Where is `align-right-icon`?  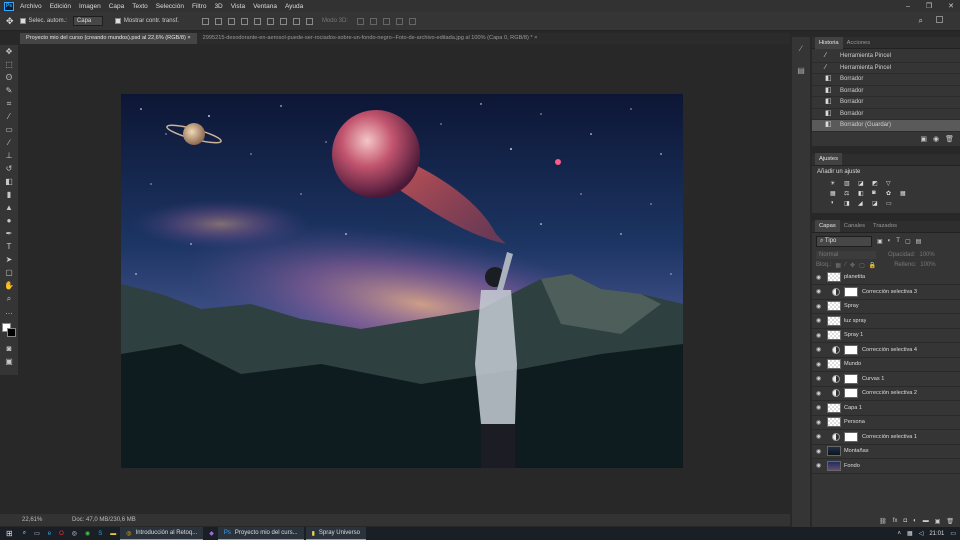
align-right-icon is located at coordinates (270, 21).